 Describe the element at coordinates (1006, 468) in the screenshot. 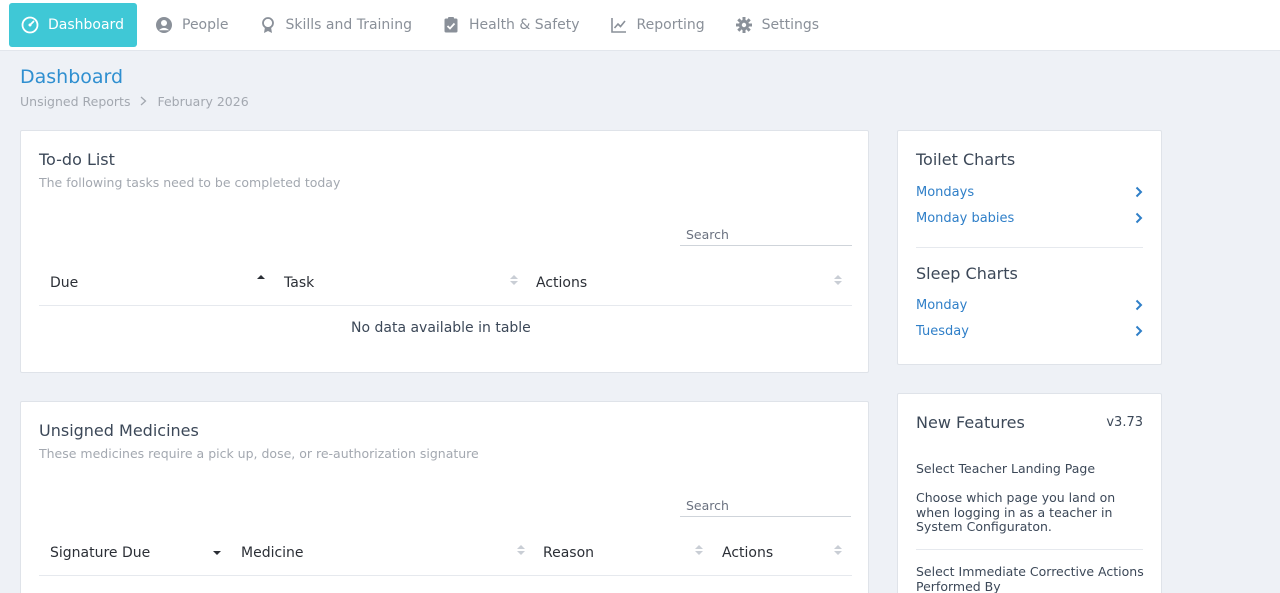

I see `feature-heading: Select Teacher Landing Page` at that location.